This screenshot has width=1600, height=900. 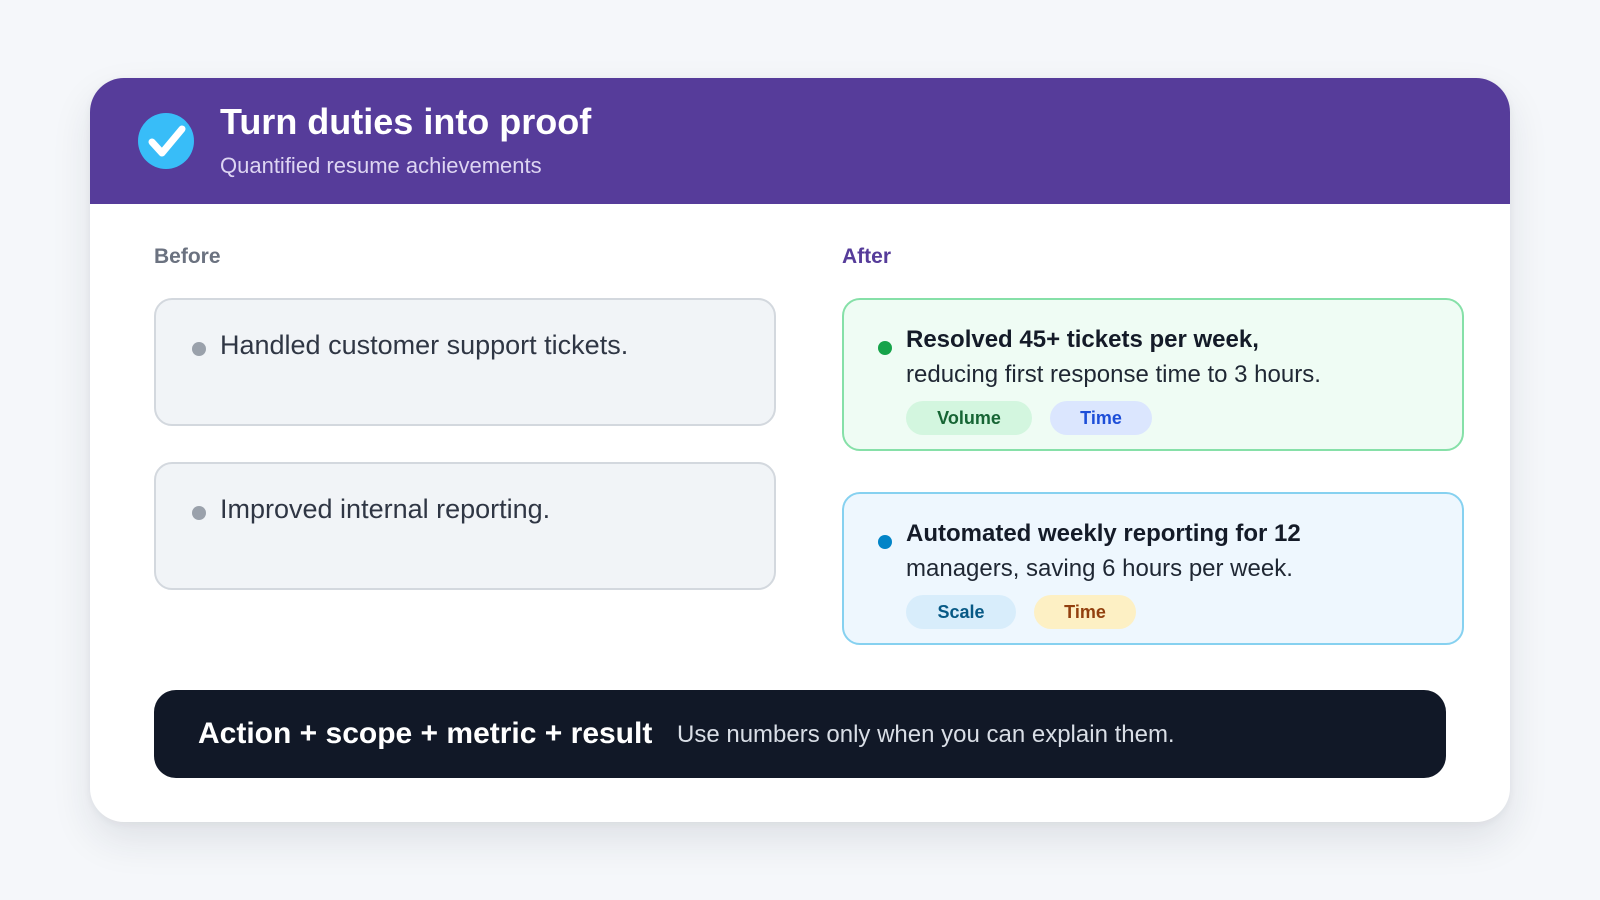 I want to click on after-item-detail: reducing first response time to 3 hours., so click(x=1113, y=374).